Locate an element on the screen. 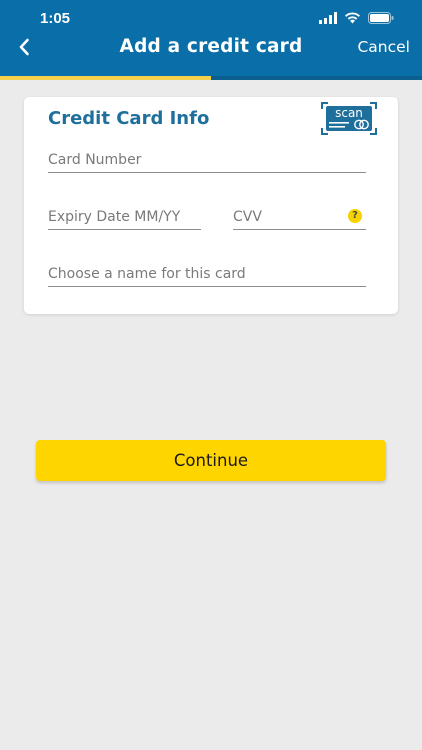  cvv-input is located at coordinates (288, 217).